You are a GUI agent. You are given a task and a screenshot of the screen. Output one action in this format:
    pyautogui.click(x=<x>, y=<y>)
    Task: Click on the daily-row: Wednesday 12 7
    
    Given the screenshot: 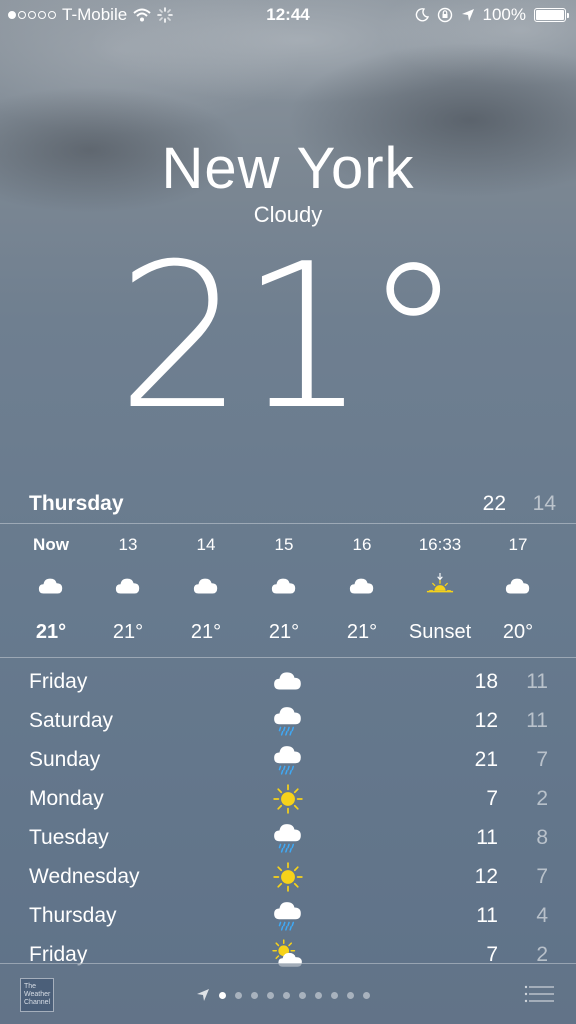 What is the action you would take?
    pyautogui.click(x=288, y=874)
    